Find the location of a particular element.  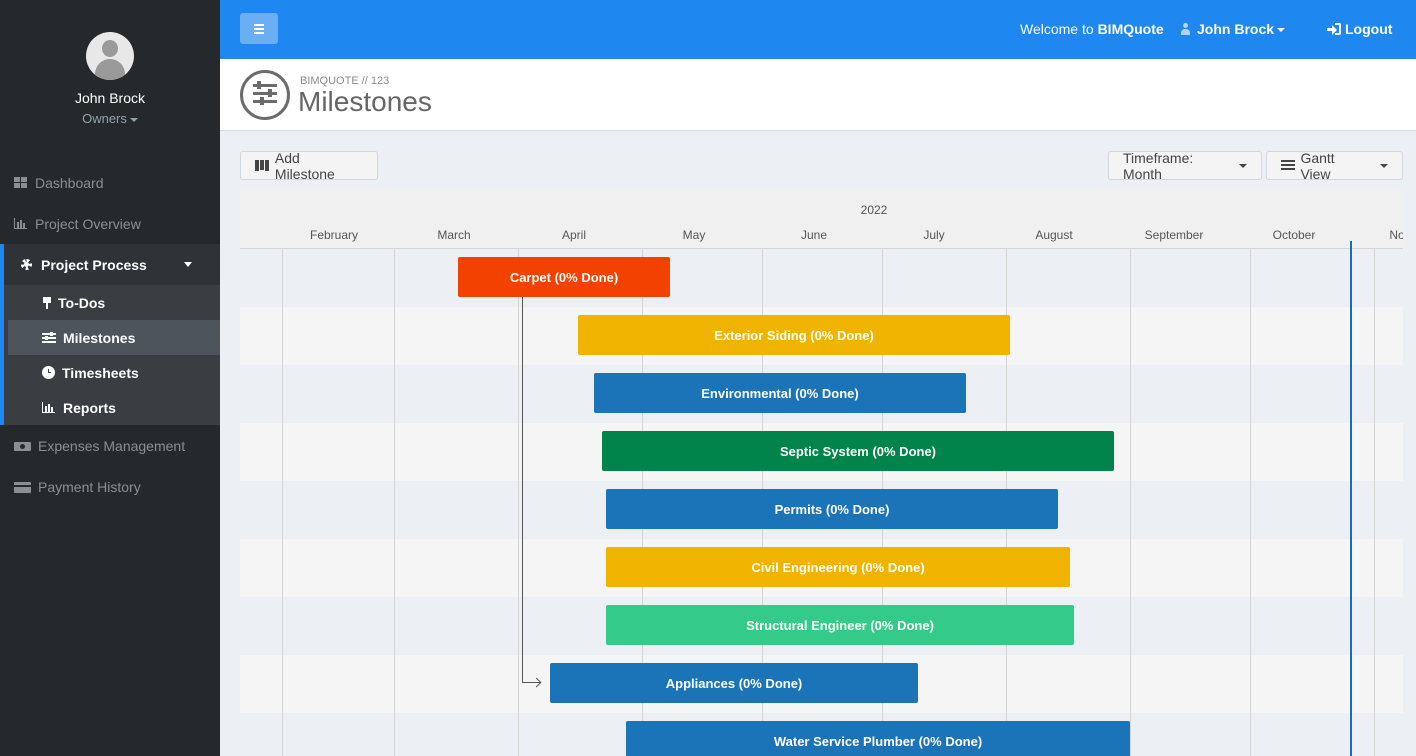

sidebar-item-label: Timesheets is located at coordinates (100, 372).